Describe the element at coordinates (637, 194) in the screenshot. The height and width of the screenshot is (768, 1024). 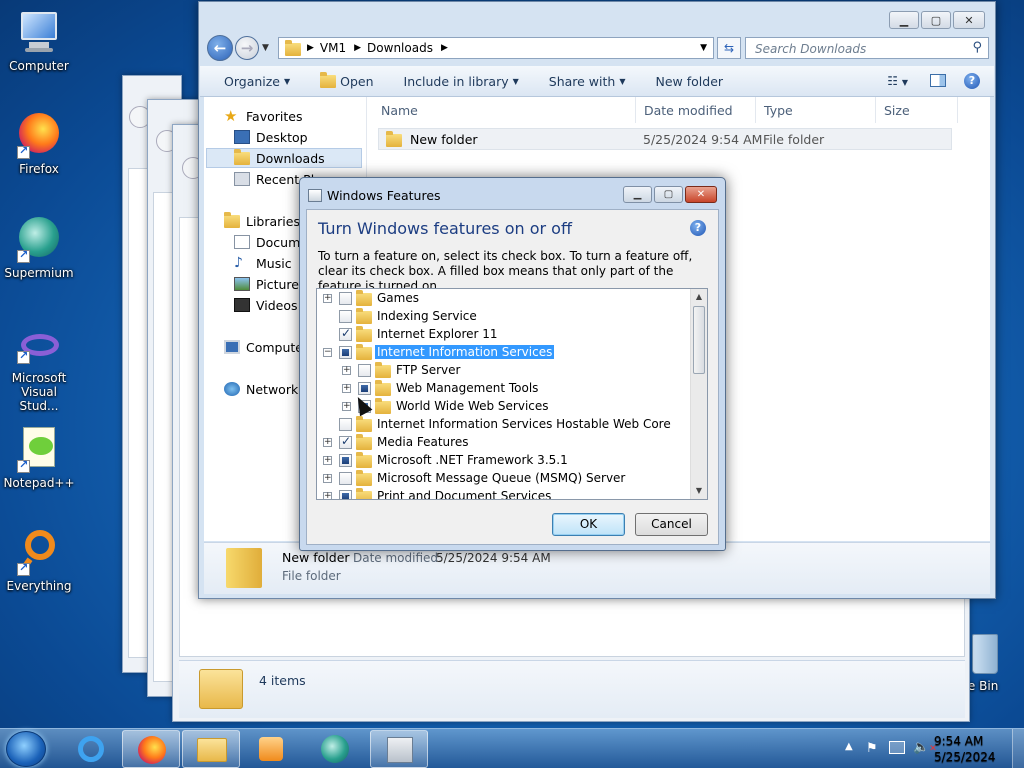
I see `dialog-minimize-button: ▁` at that location.